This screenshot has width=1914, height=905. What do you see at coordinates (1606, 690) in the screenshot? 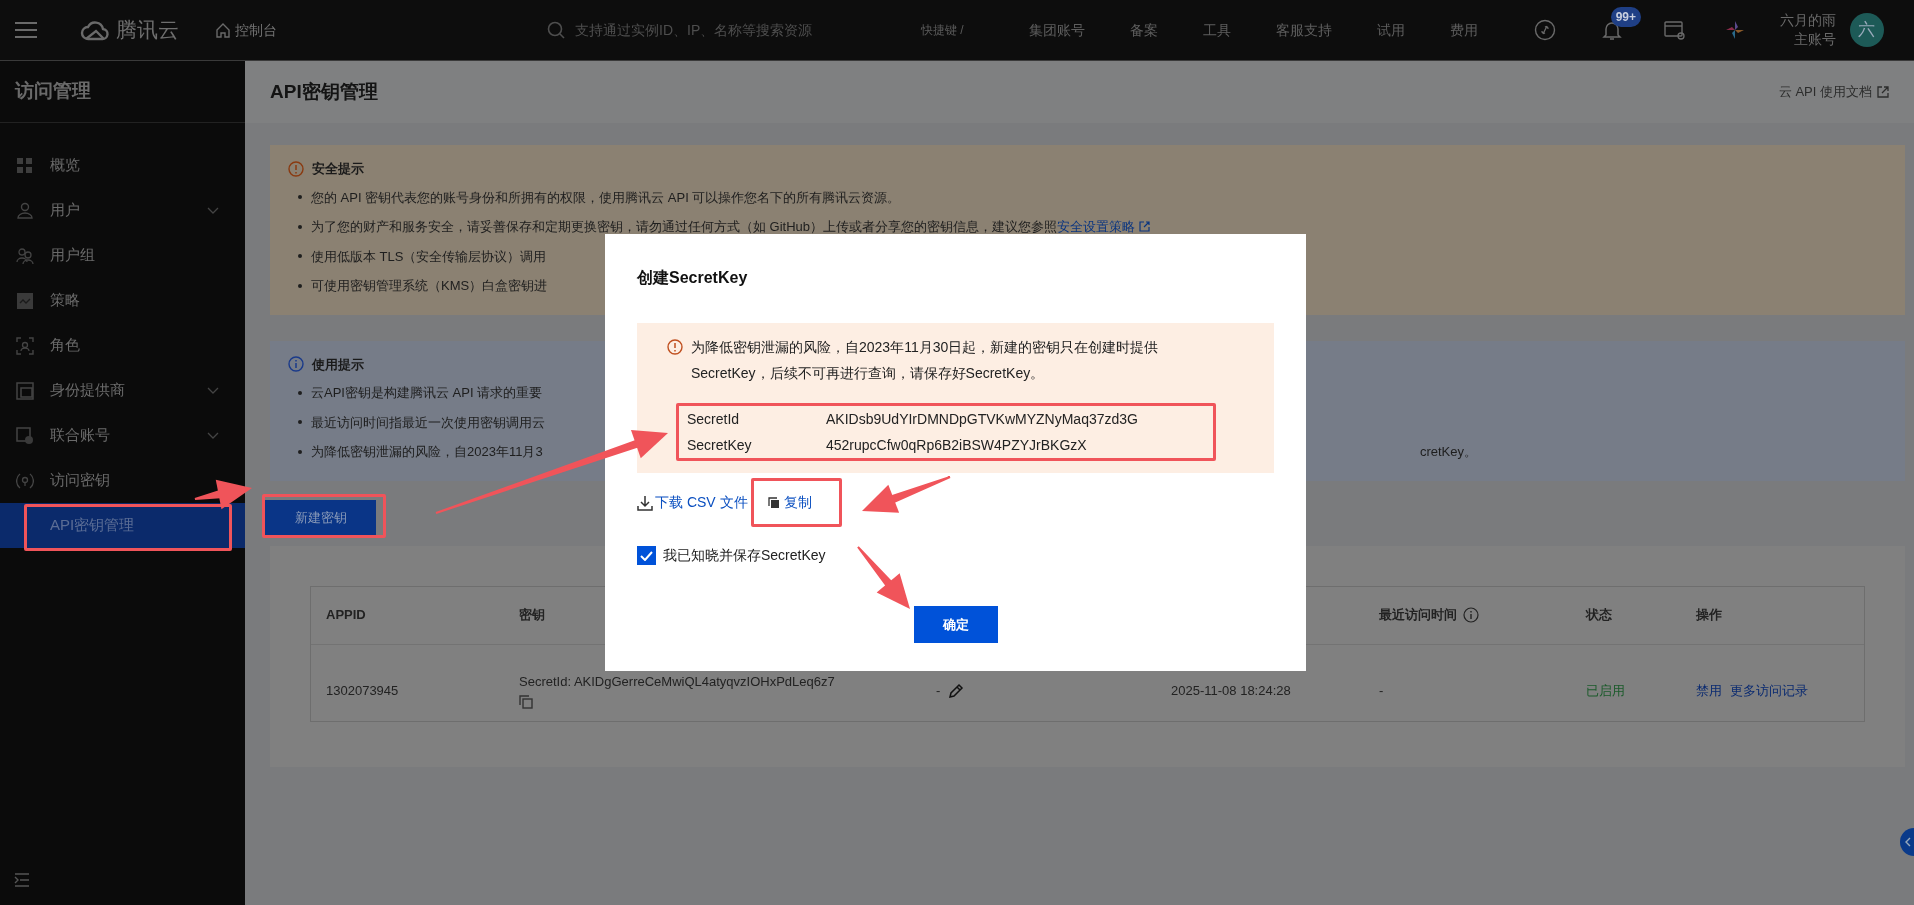
I see `status-text: 已启用` at bounding box center [1606, 690].